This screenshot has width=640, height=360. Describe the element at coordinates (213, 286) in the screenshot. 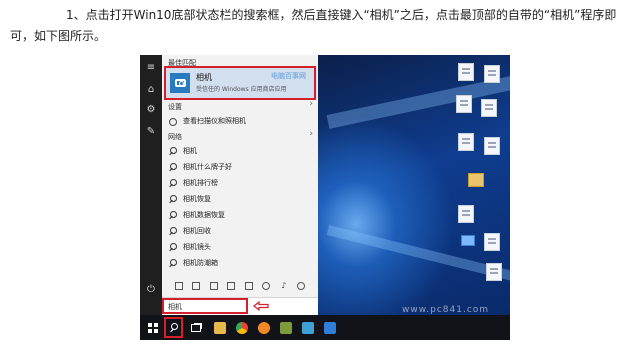

I see `filter-documents-icon` at that location.